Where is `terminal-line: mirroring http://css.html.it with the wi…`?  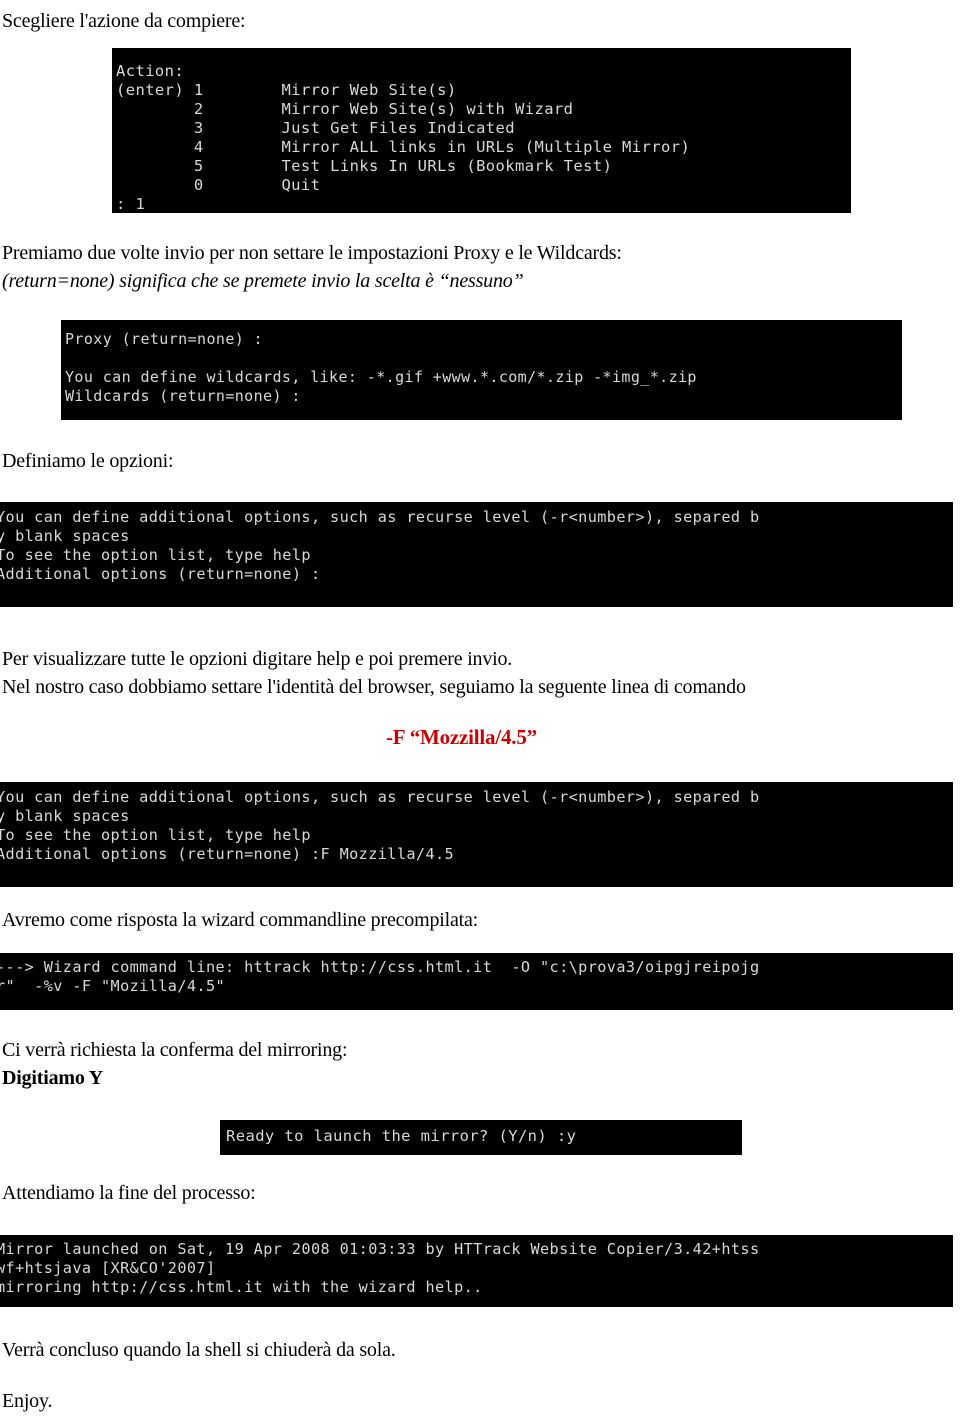 terminal-line: mirroring http://css.html.it with the wi… is located at coordinates (241, 1287).